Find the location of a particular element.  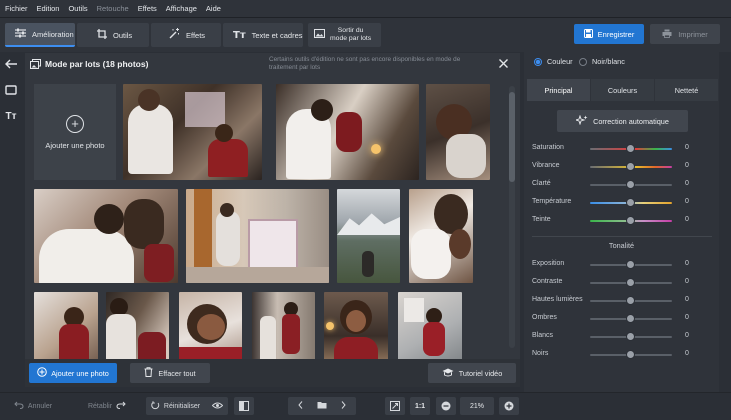

slider-contraste: Contraste 0 is located at coordinates (625, 283).